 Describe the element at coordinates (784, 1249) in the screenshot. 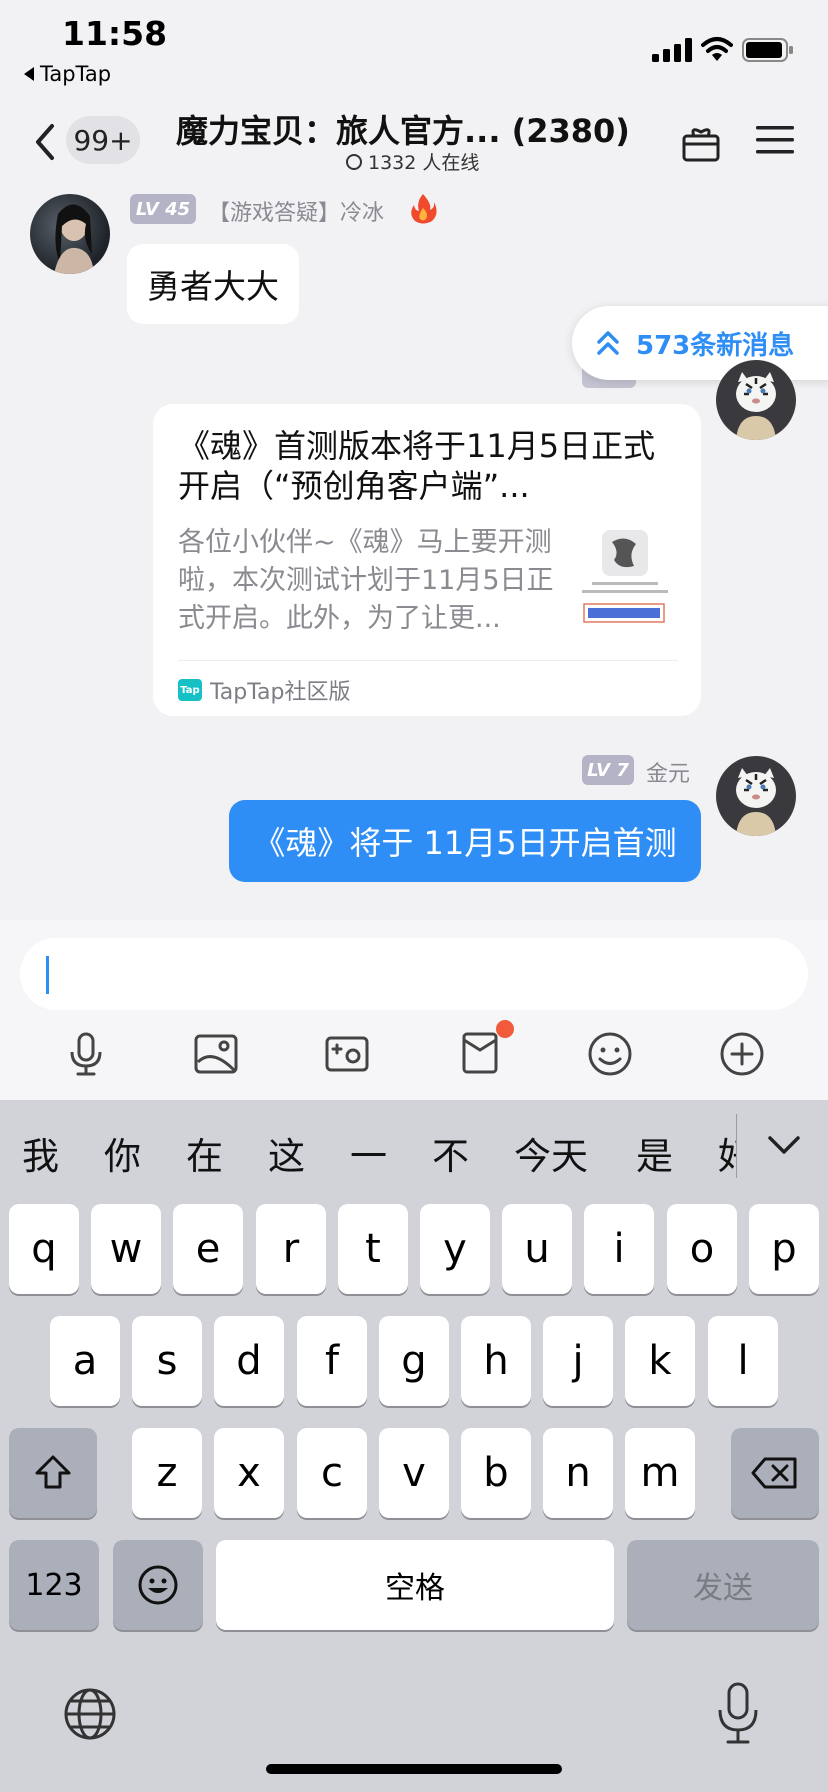

I see `key-p: p` at that location.